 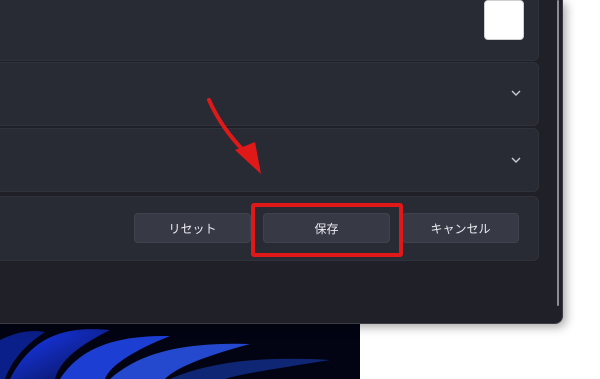 What do you see at coordinates (558, 153) in the screenshot?
I see `scrollbar` at bounding box center [558, 153].